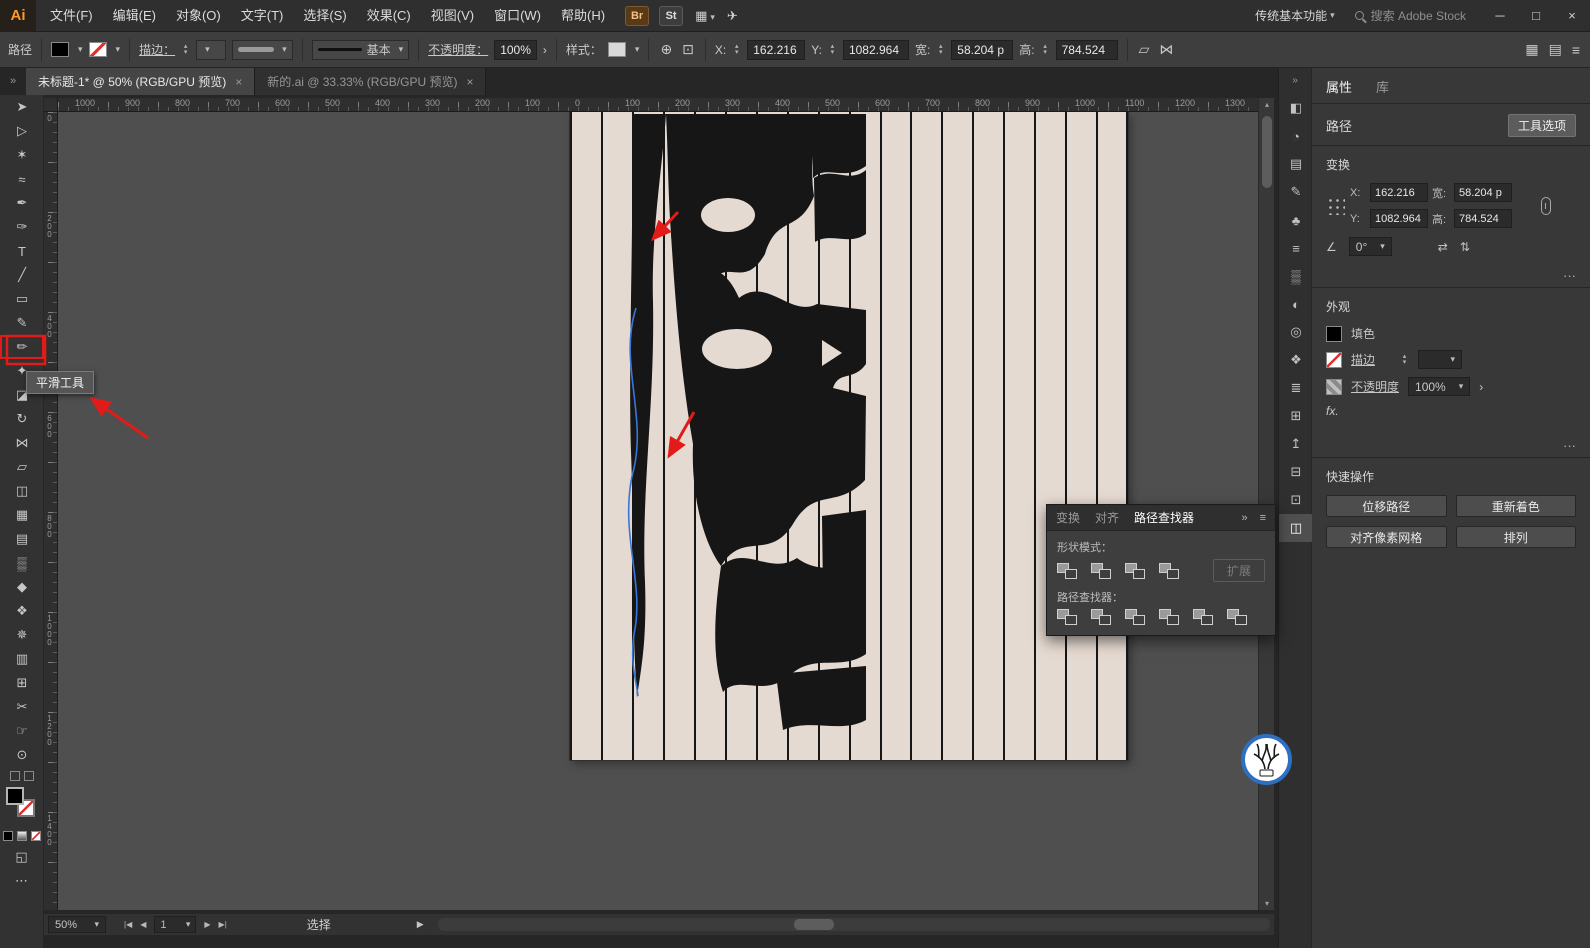 The height and width of the screenshot is (948, 1590). Describe the element at coordinates (22, 467) in the screenshot. I see `free-transform-tool: ▱` at that location.